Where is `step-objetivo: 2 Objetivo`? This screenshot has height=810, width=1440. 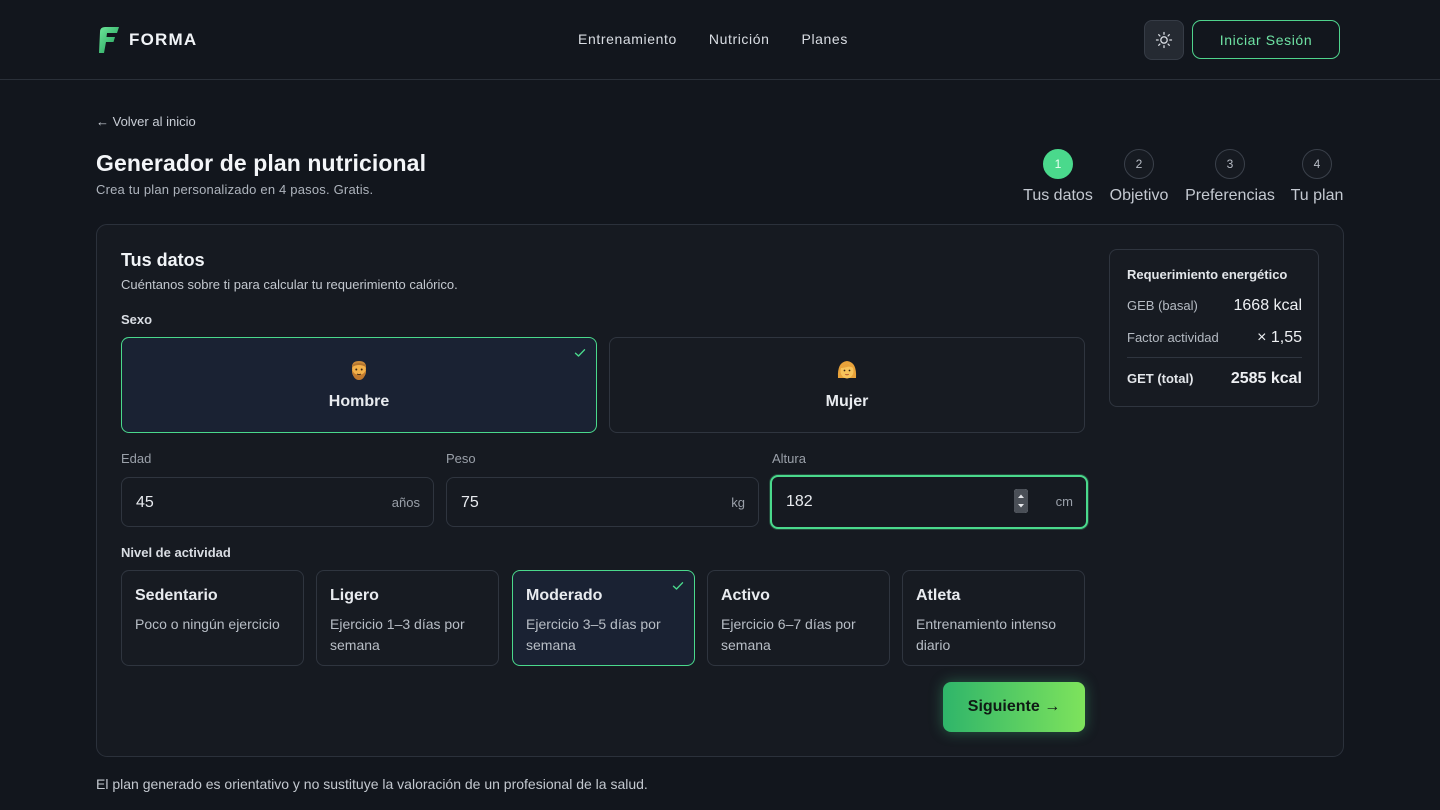 step-objetivo: 2 Objetivo is located at coordinates (1139, 177).